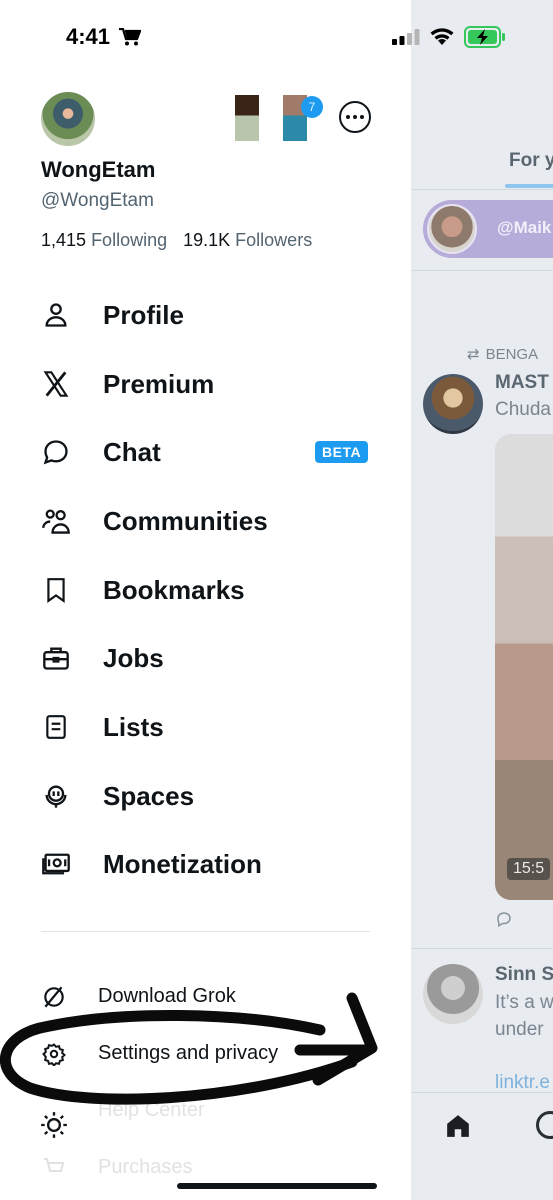 The height and width of the screenshot is (1200, 553). I want to click on communities-icon, so click(56, 521).